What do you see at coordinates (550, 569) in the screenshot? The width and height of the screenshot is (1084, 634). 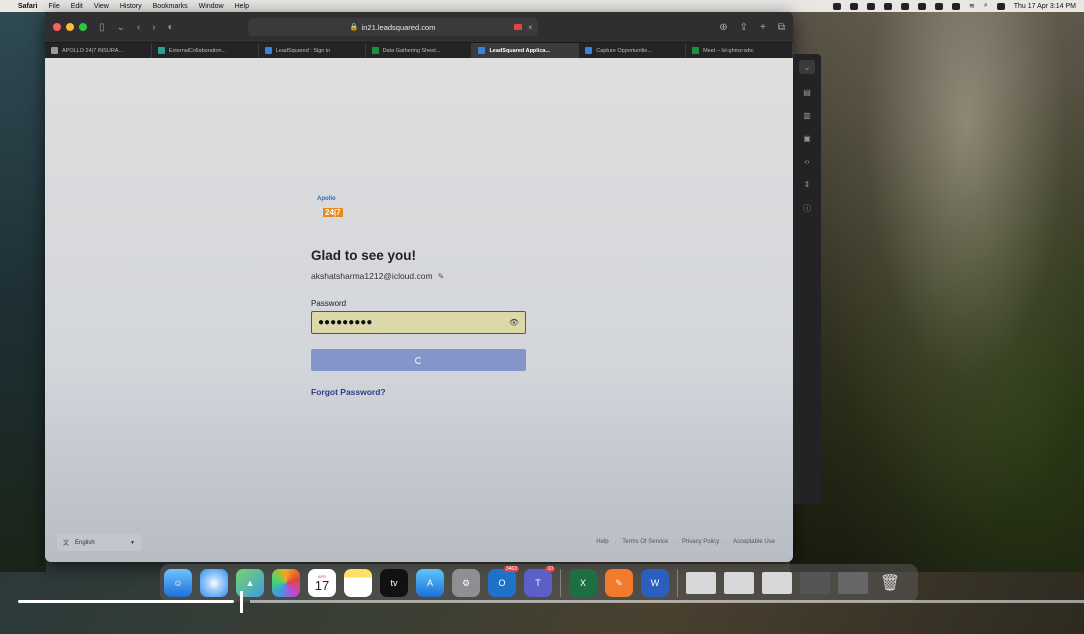 I see `notification-badge: 10` at bounding box center [550, 569].